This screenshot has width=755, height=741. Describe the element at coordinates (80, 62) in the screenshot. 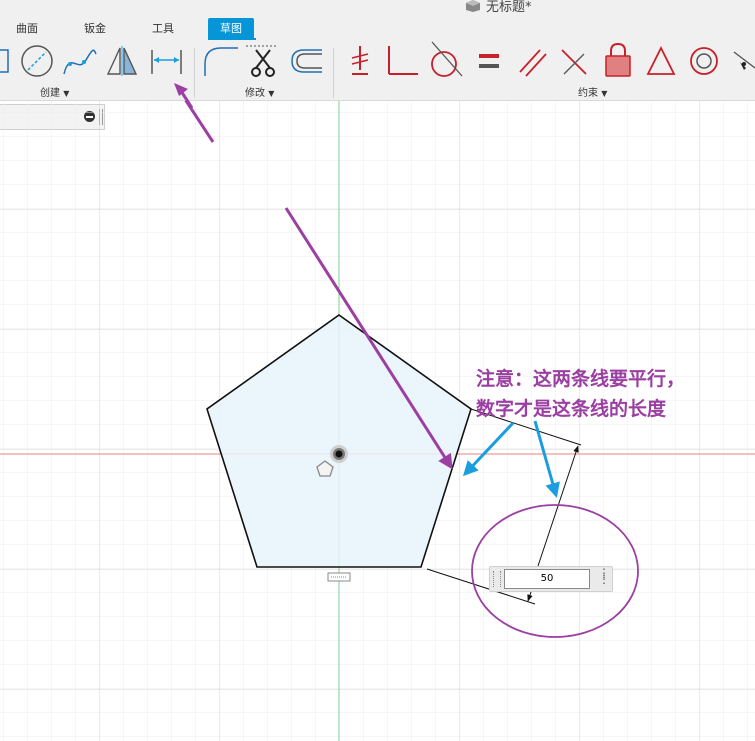

I see `spline-icon` at that location.